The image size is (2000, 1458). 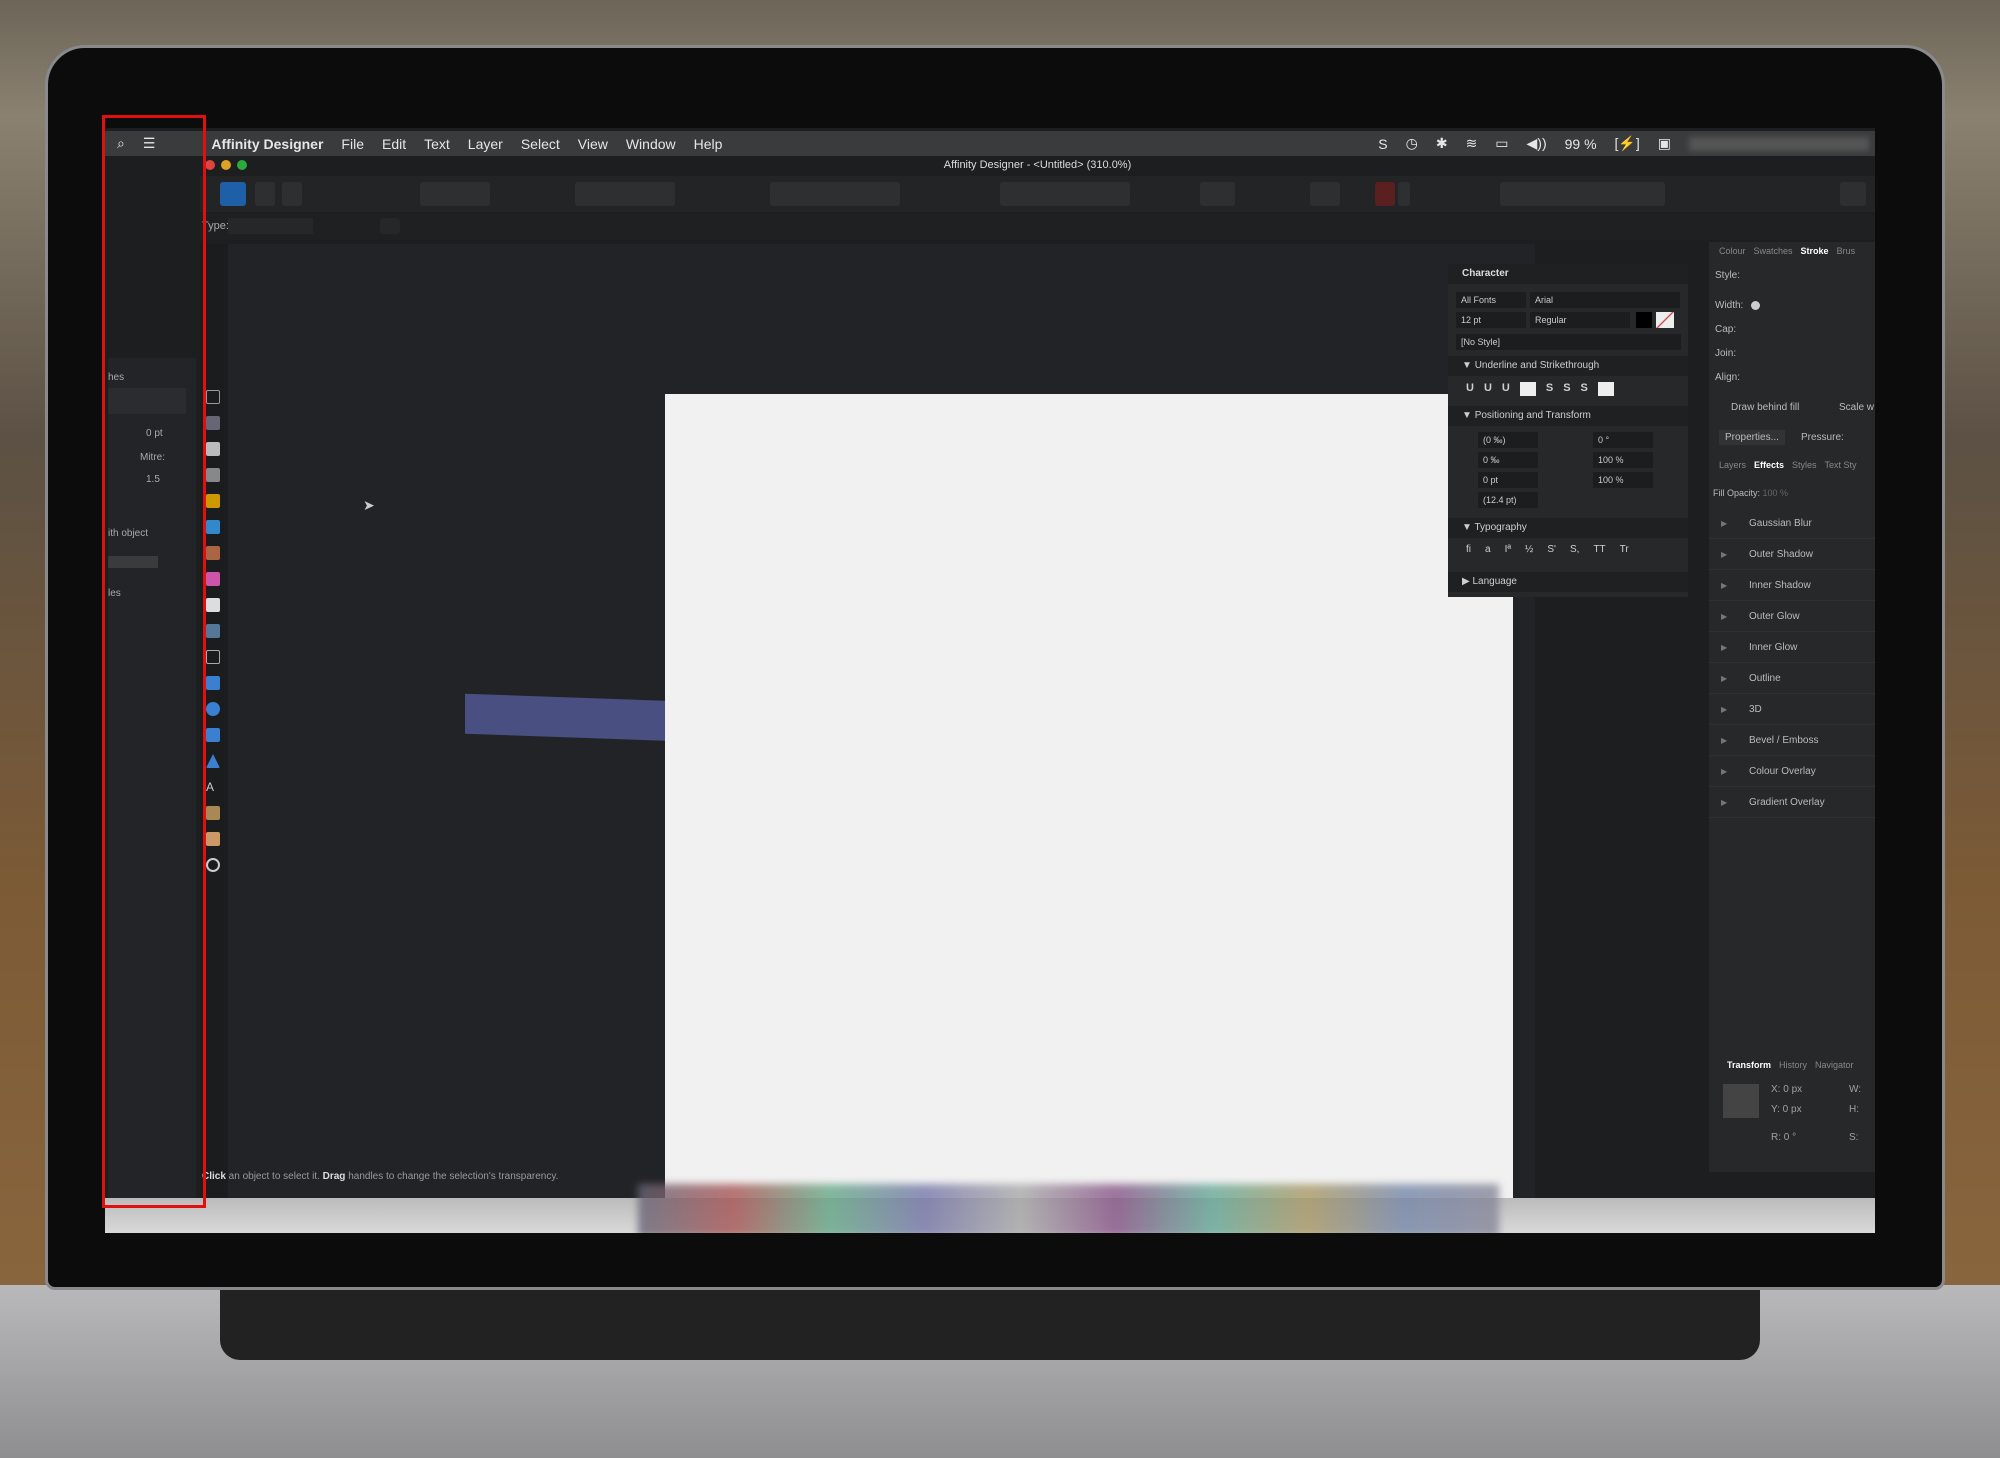 What do you see at coordinates (1529, 549) in the screenshot?
I see `fractions-button: ½` at bounding box center [1529, 549].